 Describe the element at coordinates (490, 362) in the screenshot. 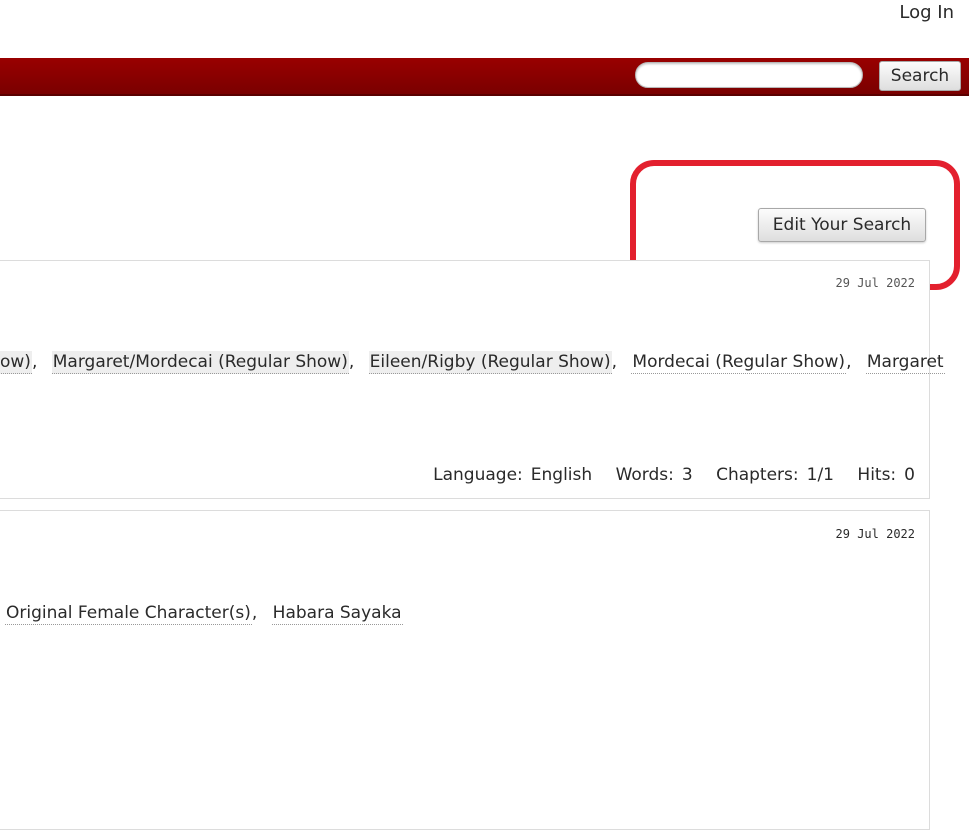

I see `relationship-tag: Eileen/Rigby (Regular Show)` at that location.